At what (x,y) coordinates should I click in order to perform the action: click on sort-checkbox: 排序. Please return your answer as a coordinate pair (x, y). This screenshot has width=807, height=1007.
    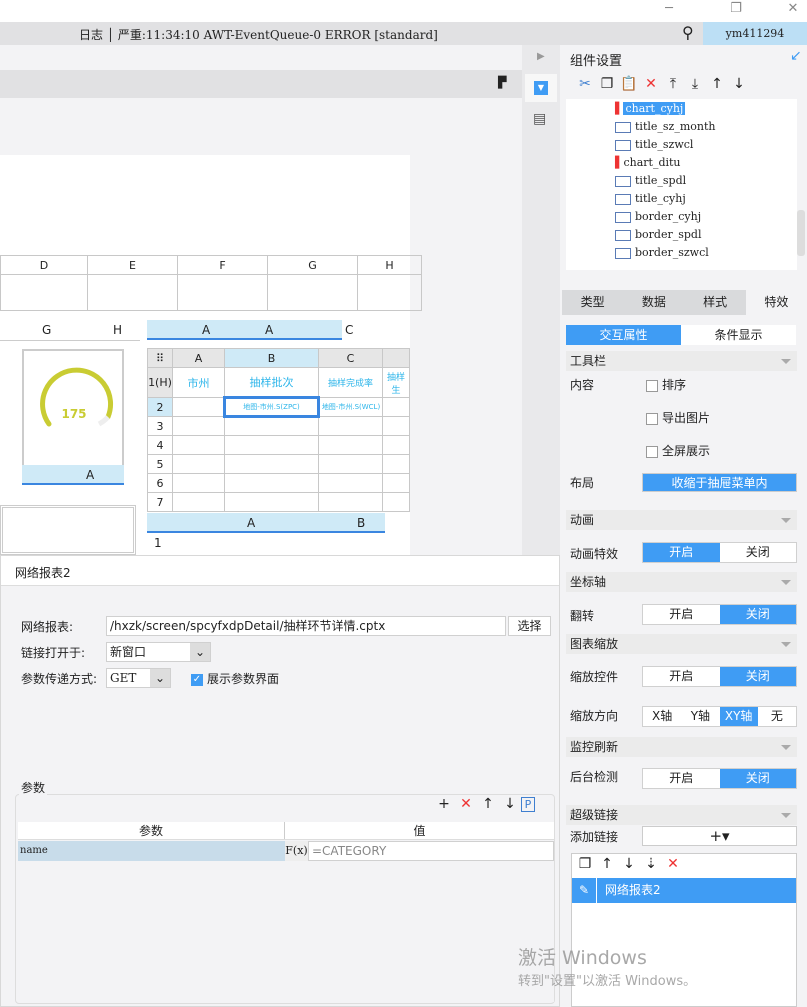
    Looking at the image, I should click on (666, 384).